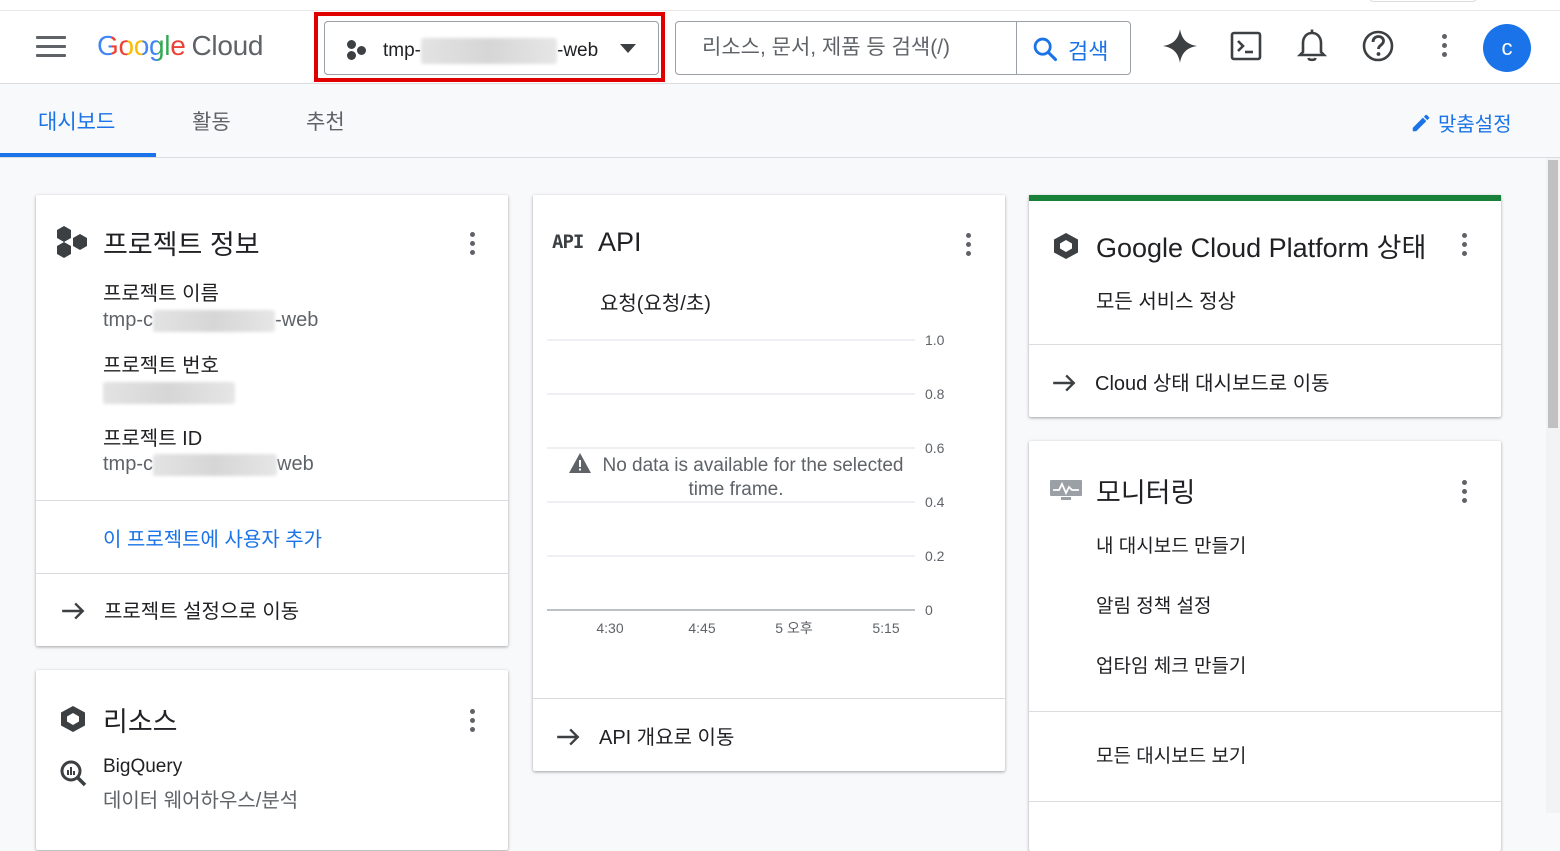  Describe the element at coordinates (128, 464) in the screenshot. I see `project-id-prefix: tmp-c` at that location.